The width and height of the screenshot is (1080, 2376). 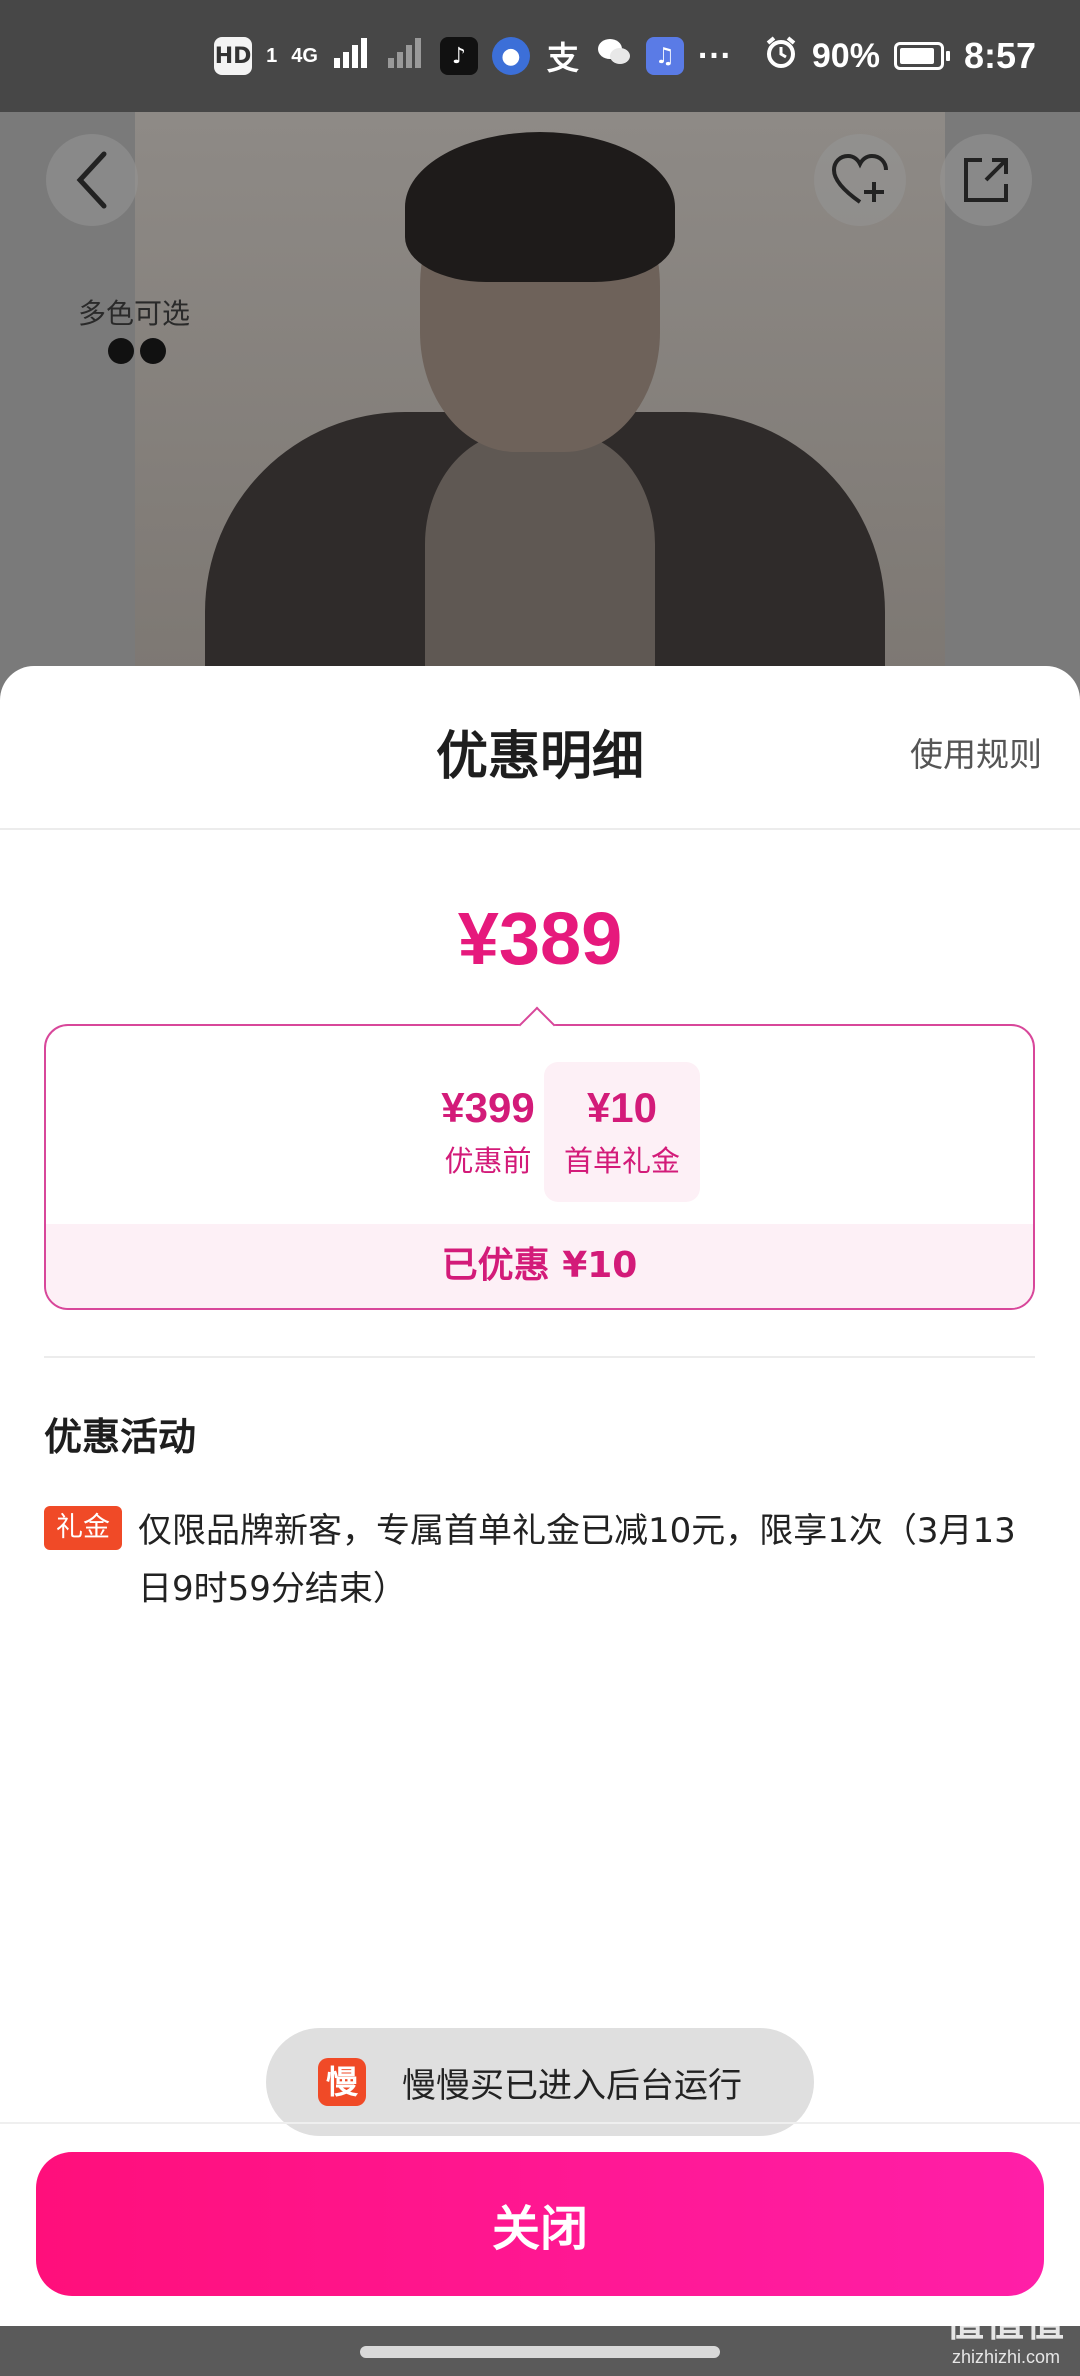 What do you see at coordinates (539, 1266) in the screenshot?
I see `saved-total: 已优惠 ¥10` at bounding box center [539, 1266].